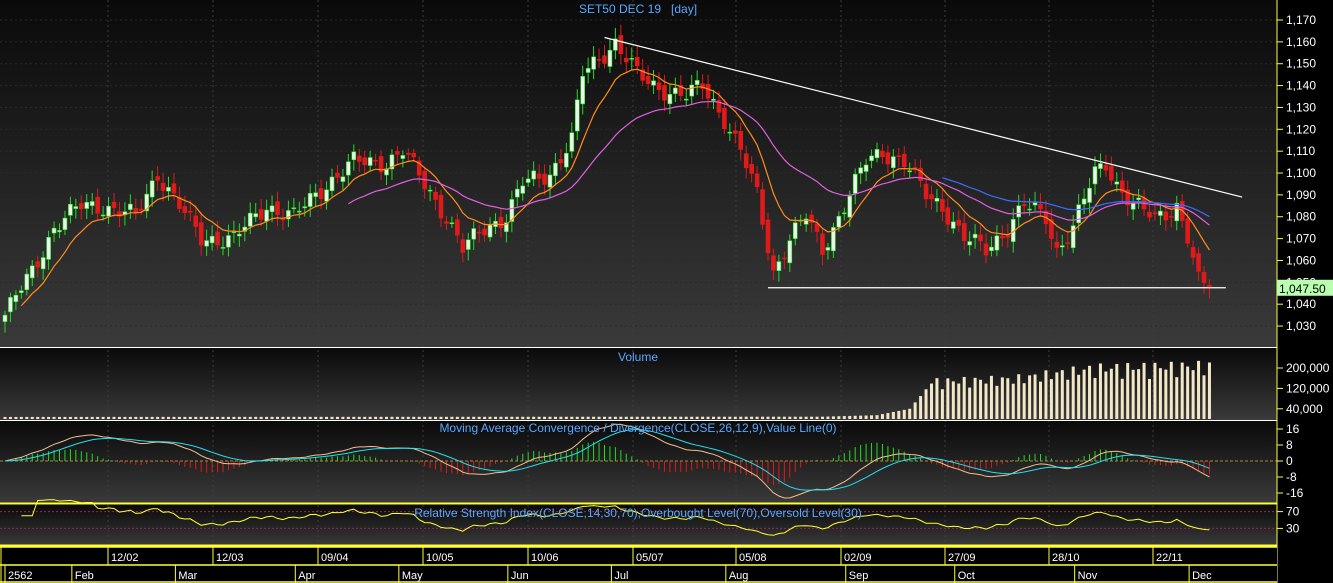 This screenshot has height=583, width=1333. Describe the element at coordinates (1301, 86) in the screenshot. I see `y-tick-label: 1,140` at that location.